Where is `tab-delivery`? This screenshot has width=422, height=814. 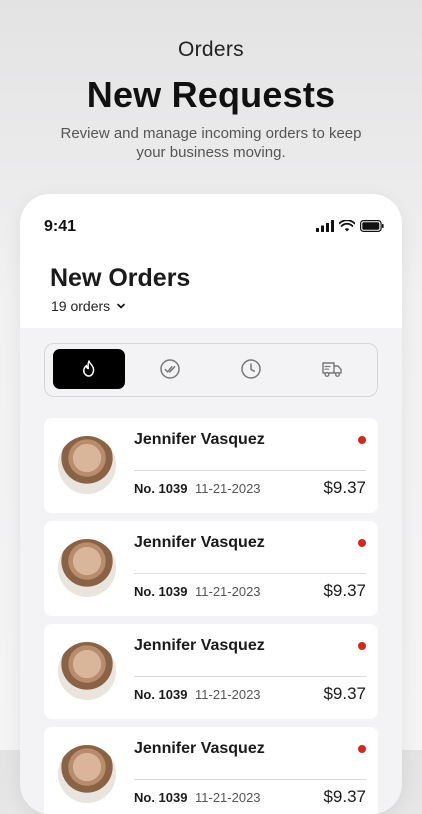
tab-delivery is located at coordinates (332, 369).